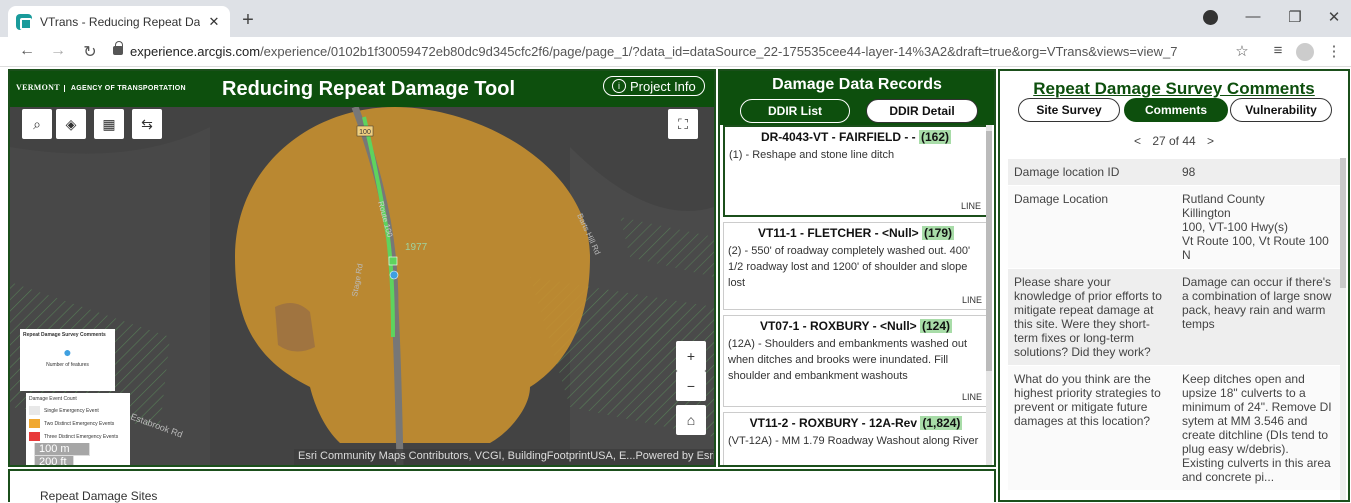  I want to click on survey-scrollbar, so click(1343, 329).